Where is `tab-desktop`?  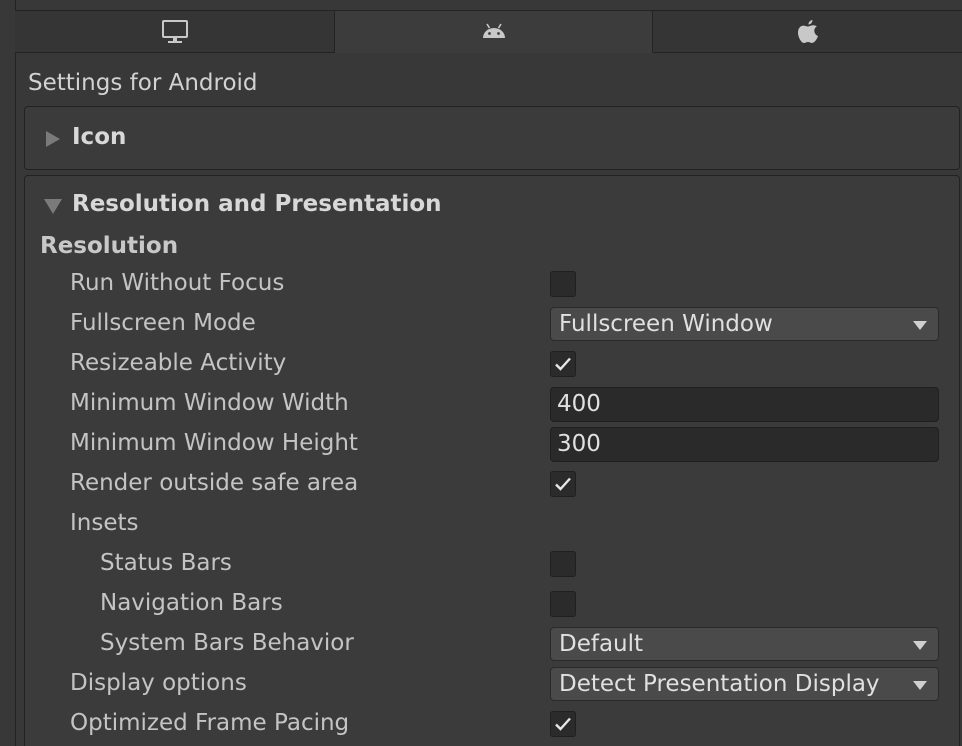 tab-desktop is located at coordinates (175, 32).